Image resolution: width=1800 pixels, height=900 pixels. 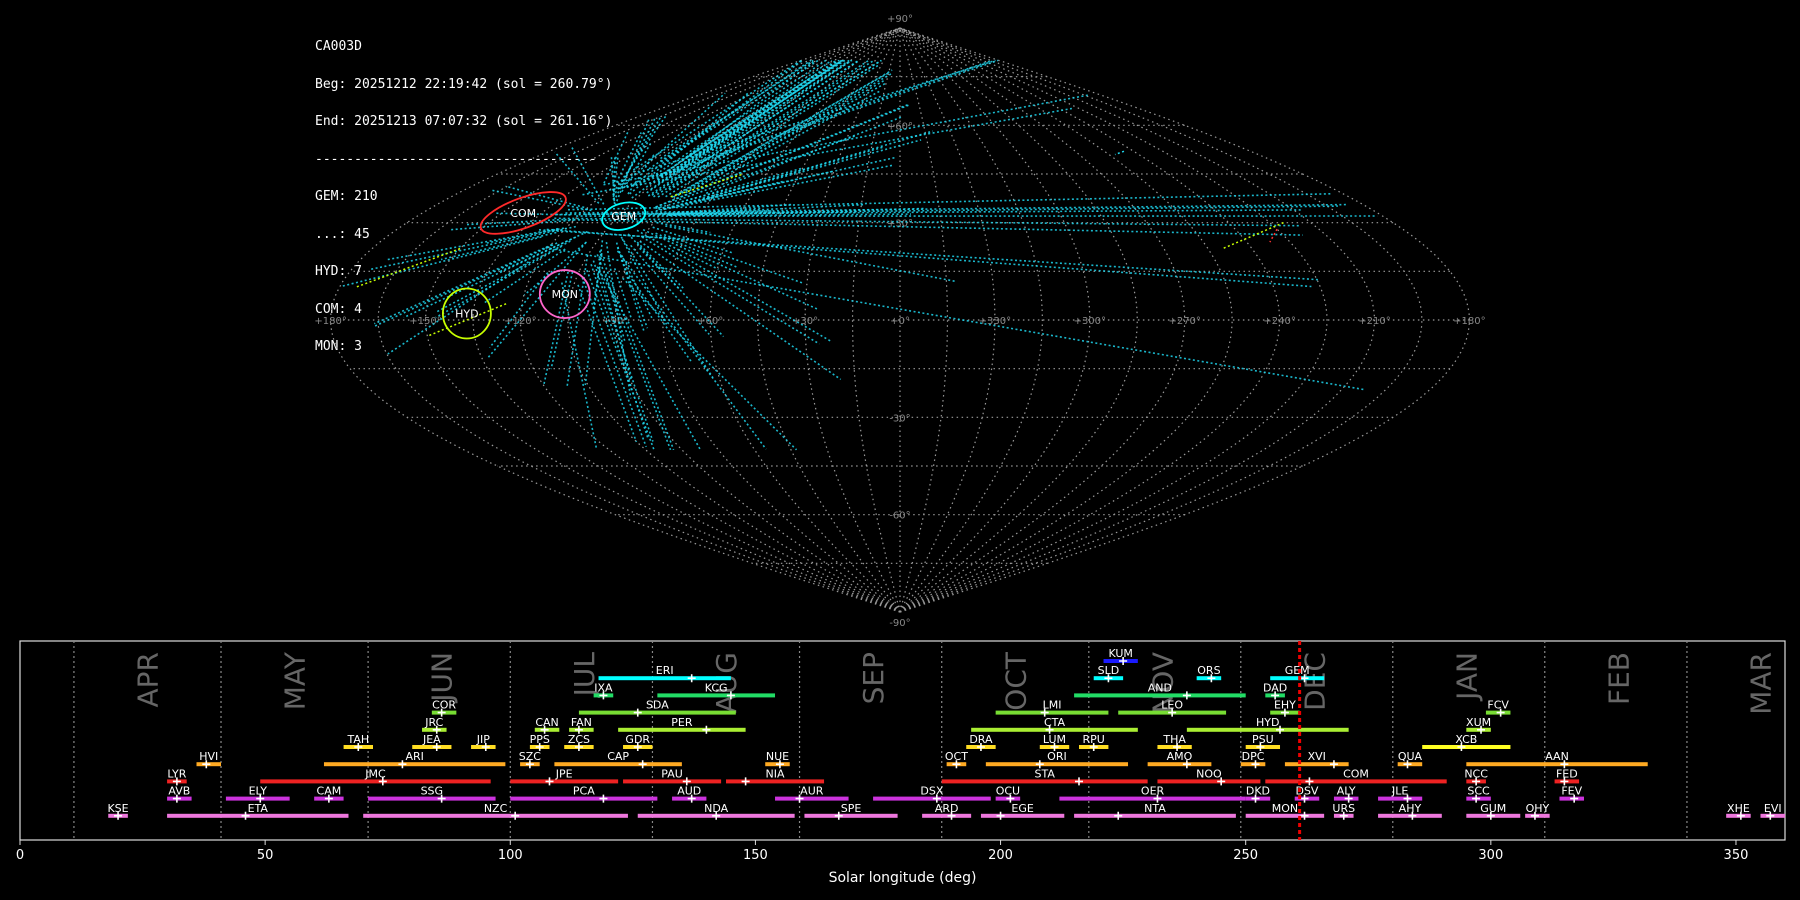 I want to click on shower-label: EVI, so click(x=1773, y=808).